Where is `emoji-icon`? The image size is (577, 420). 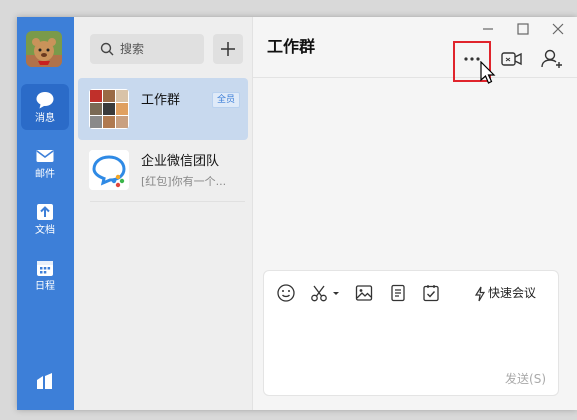 emoji-icon is located at coordinates (286, 293).